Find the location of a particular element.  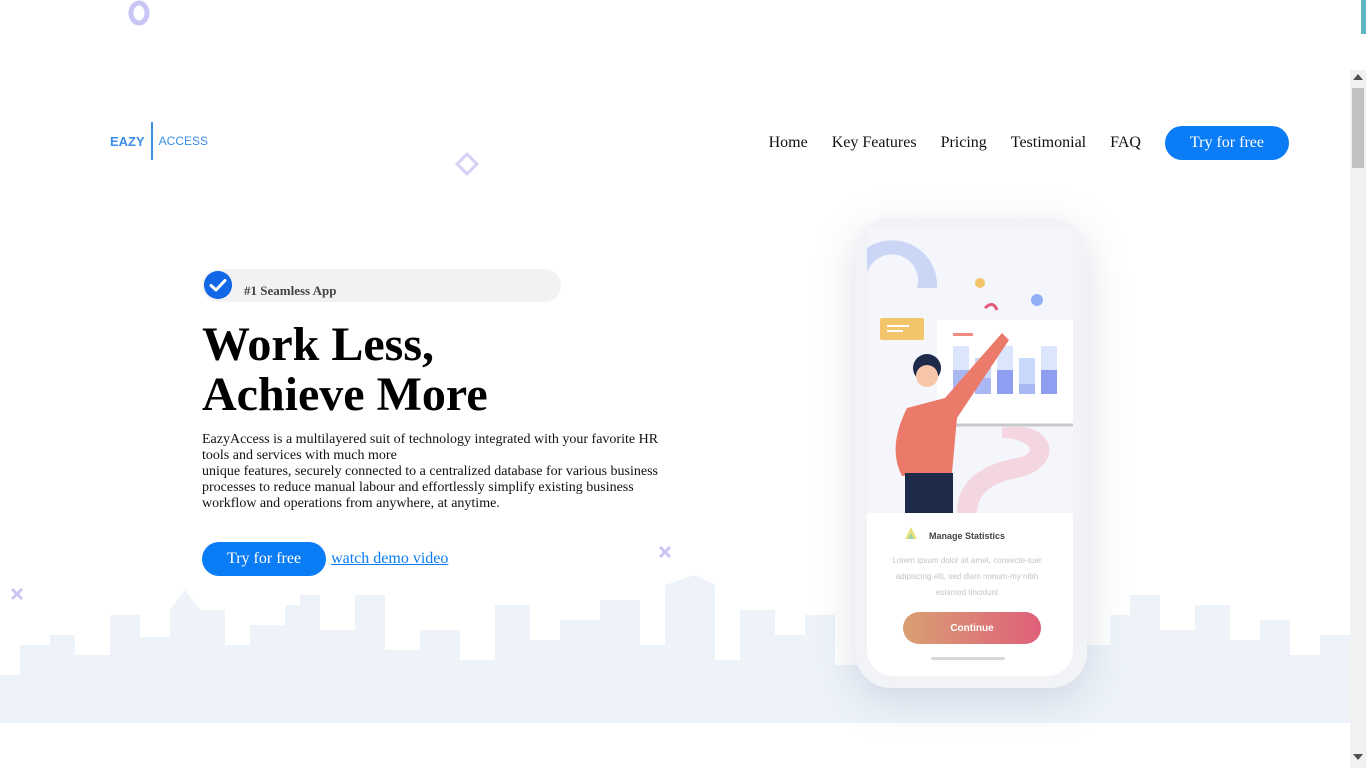

hero-title-line1: Work Less, is located at coordinates (318, 344).